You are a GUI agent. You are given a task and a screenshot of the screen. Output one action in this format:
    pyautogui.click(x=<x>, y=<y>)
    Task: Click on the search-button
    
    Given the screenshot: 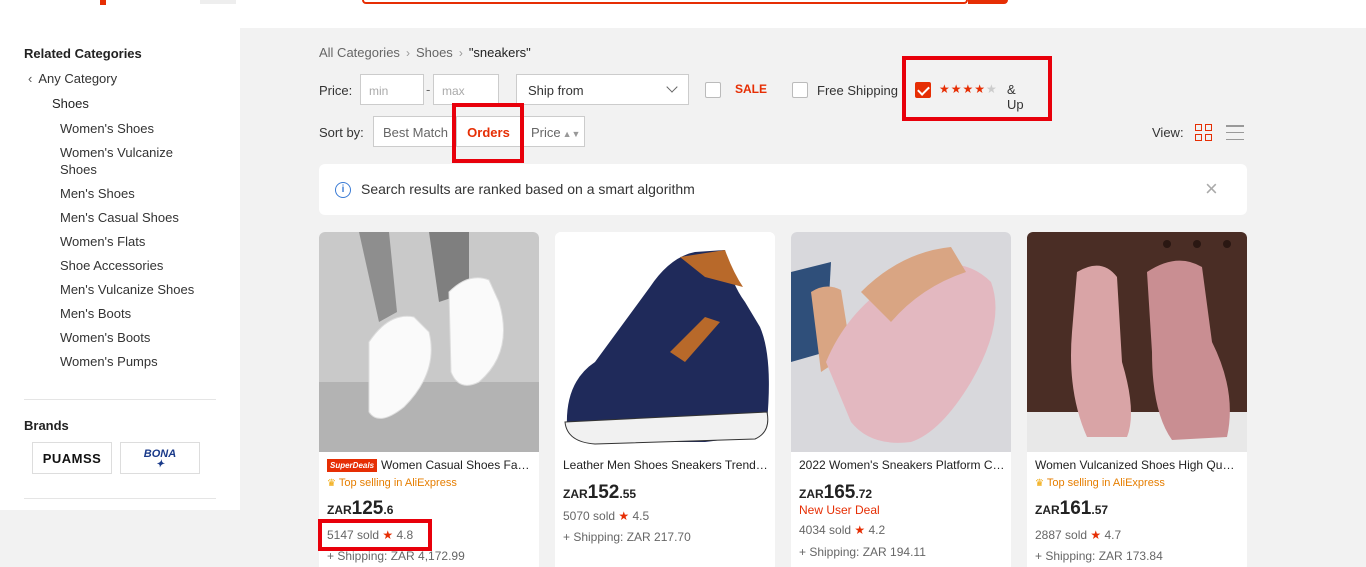 What is the action you would take?
    pyautogui.click(x=988, y=2)
    